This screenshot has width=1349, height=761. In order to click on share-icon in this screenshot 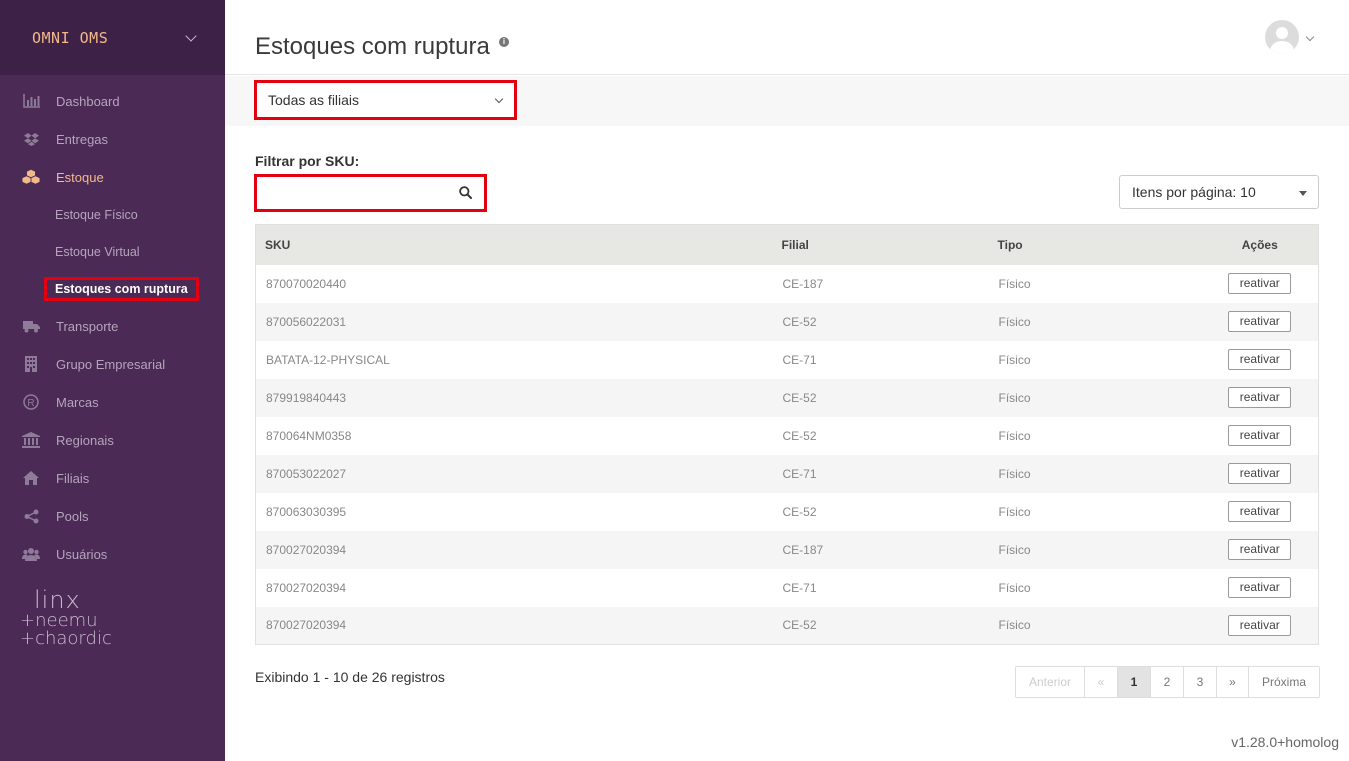, I will do `click(31, 516)`.